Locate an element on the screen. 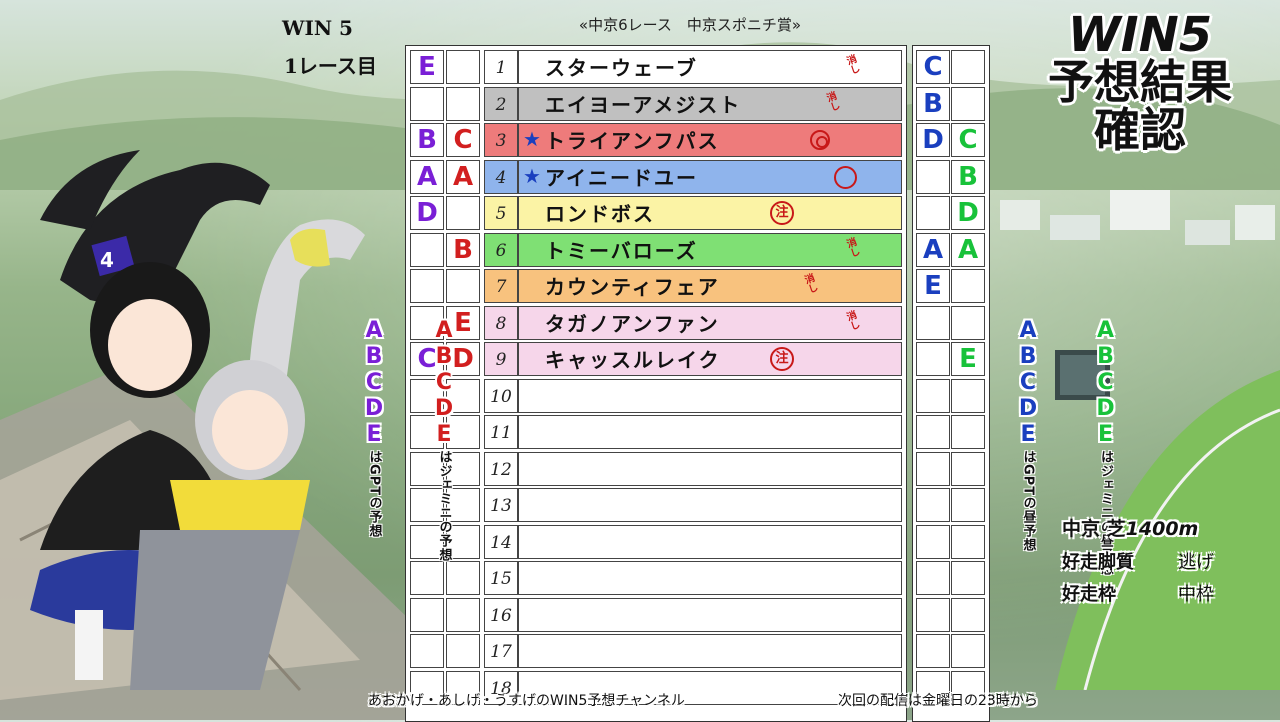 The image size is (1280, 722). noon-prediction-board: CBDCBDAAEE is located at coordinates (951, 383).